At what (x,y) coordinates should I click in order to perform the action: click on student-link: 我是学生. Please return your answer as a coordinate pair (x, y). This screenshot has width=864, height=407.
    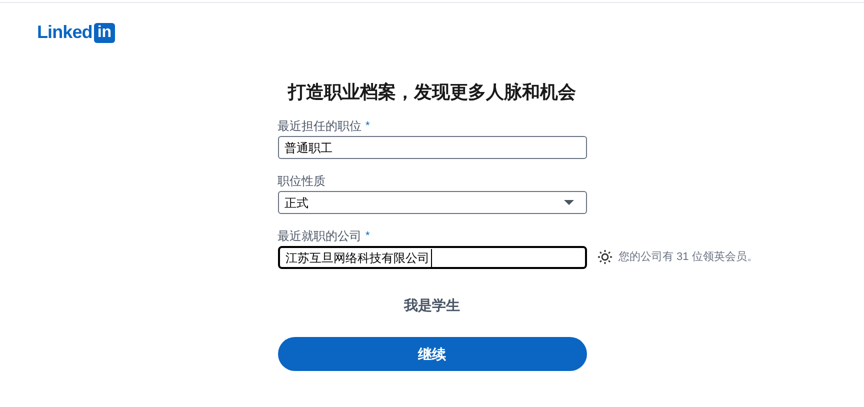
    Looking at the image, I should click on (432, 305).